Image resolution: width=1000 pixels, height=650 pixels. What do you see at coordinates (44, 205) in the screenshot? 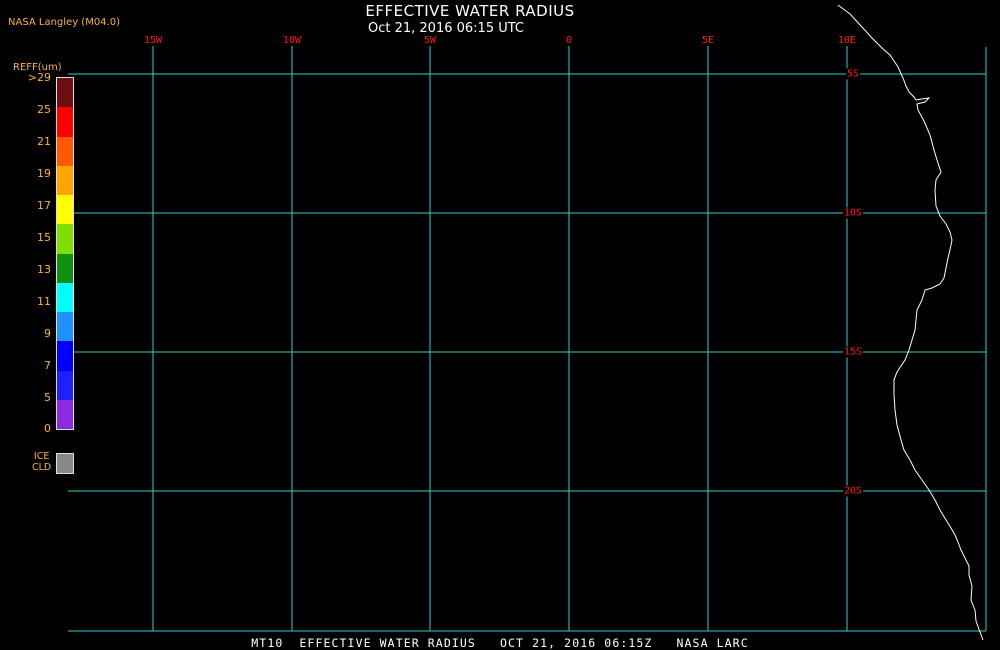
I see `legend-tick: 17` at bounding box center [44, 205].